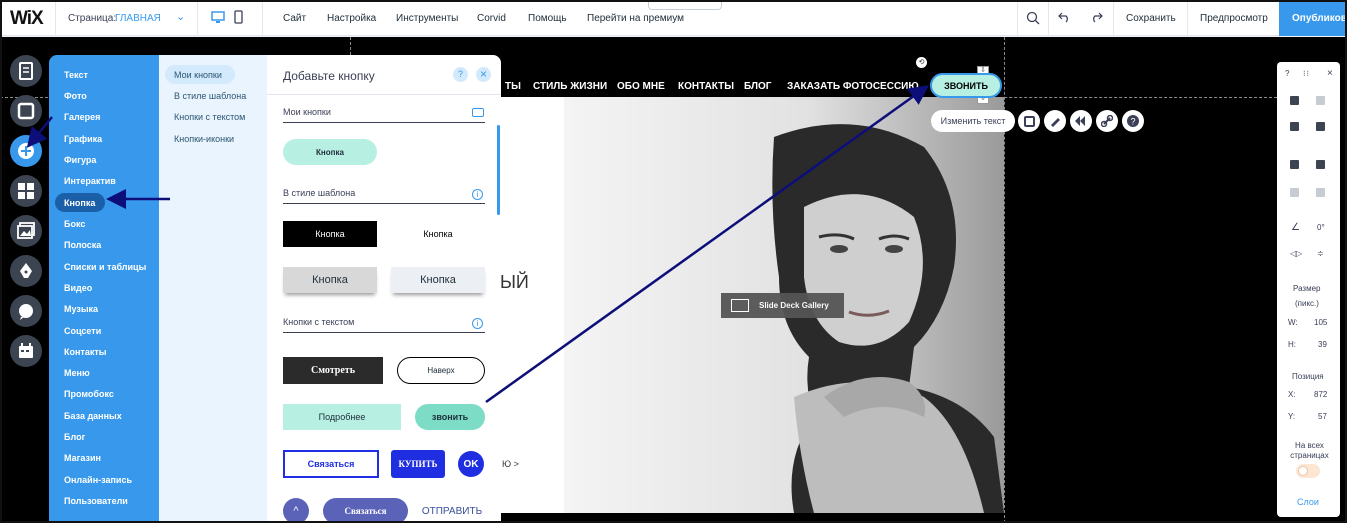 This screenshot has width=1347, height=523. What do you see at coordinates (105, 267) in the screenshot?
I see `category-lists: Списки и таблицы` at bounding box center [105, 267].